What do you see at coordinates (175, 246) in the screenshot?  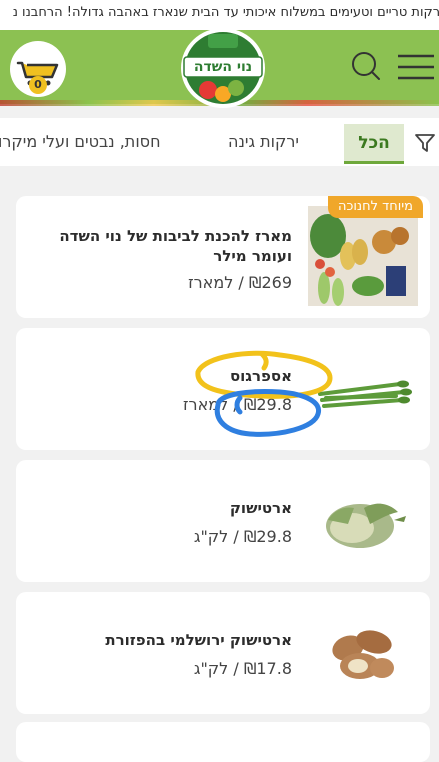 I see `product-title: מארז להכנת לביבות של נוי השדה ועומר מילר` at bounding box center [175, 246].